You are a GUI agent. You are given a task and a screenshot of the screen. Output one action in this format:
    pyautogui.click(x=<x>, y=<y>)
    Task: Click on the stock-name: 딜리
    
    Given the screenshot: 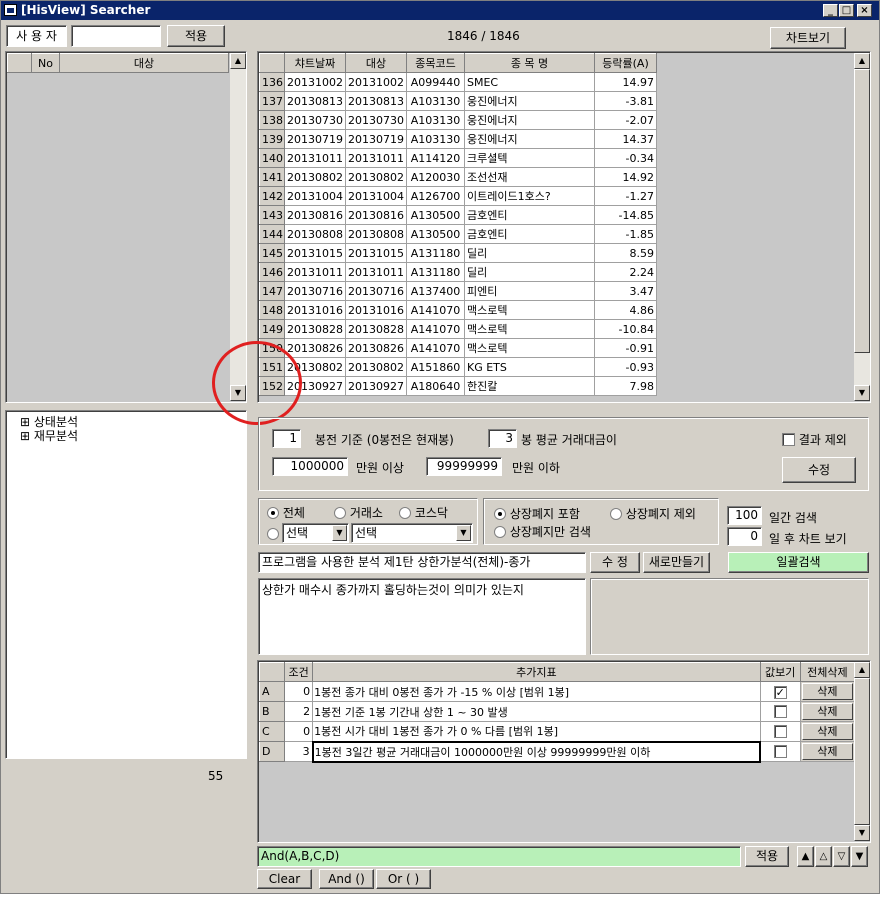 What is the action you would take?
    pyautogui.click(x=529, y=253)
    